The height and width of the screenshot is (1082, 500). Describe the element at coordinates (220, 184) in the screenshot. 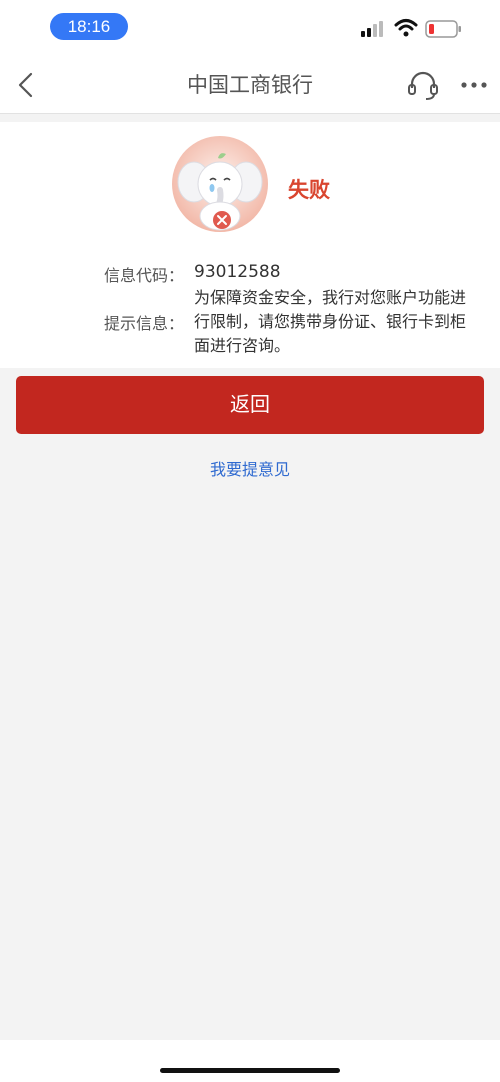

I see `crying-elephant-icon` at that location.